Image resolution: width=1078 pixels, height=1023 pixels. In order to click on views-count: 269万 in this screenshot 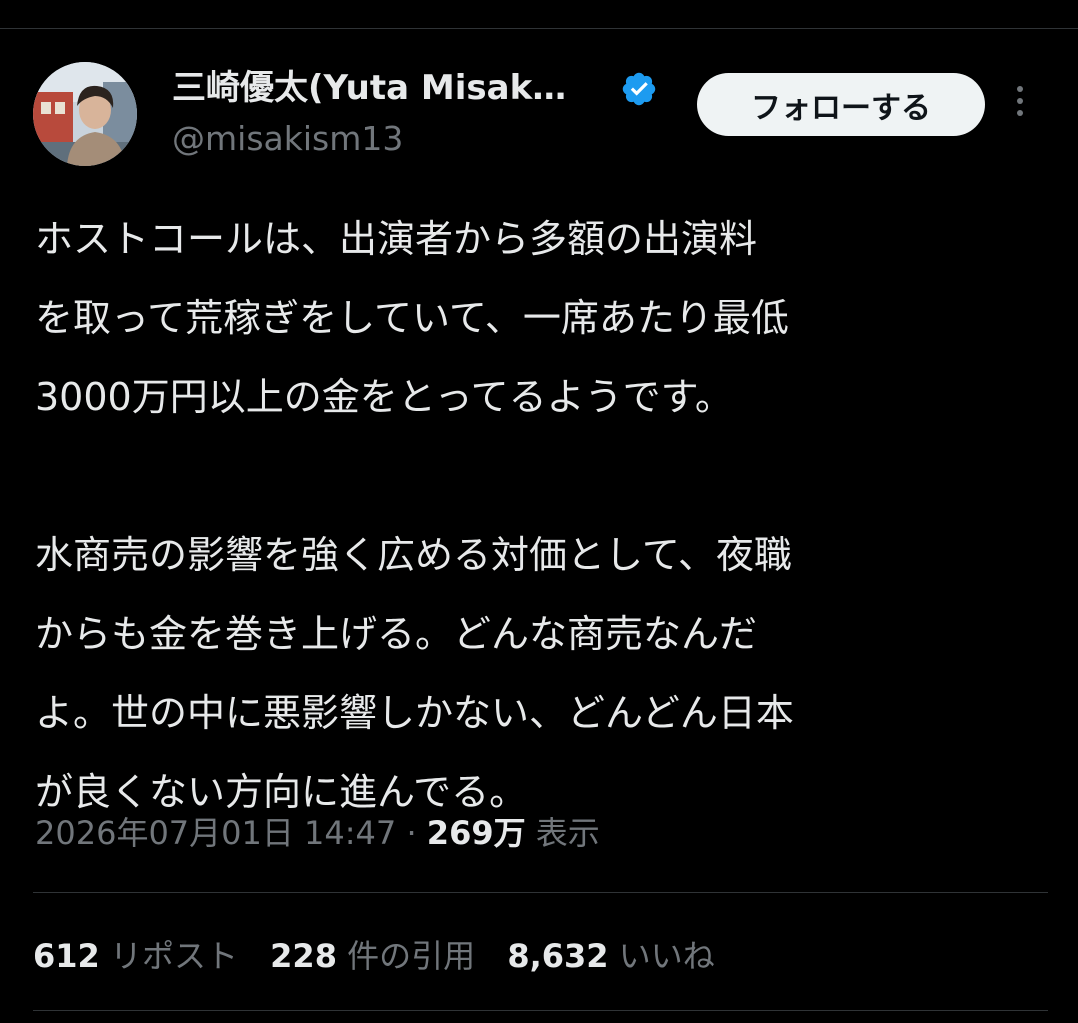, I will do `click(476, 833)`.